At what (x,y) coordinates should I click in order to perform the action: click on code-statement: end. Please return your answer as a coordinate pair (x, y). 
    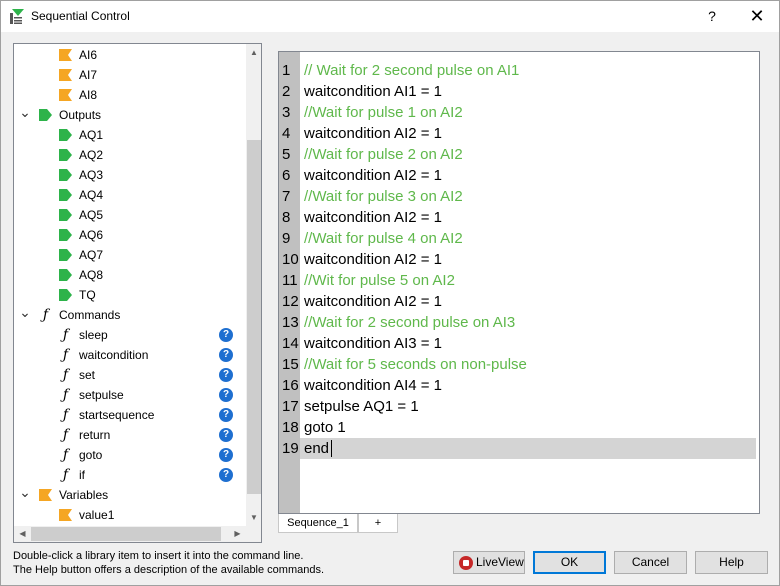
    Looking at the image, I should click on (317, 448).